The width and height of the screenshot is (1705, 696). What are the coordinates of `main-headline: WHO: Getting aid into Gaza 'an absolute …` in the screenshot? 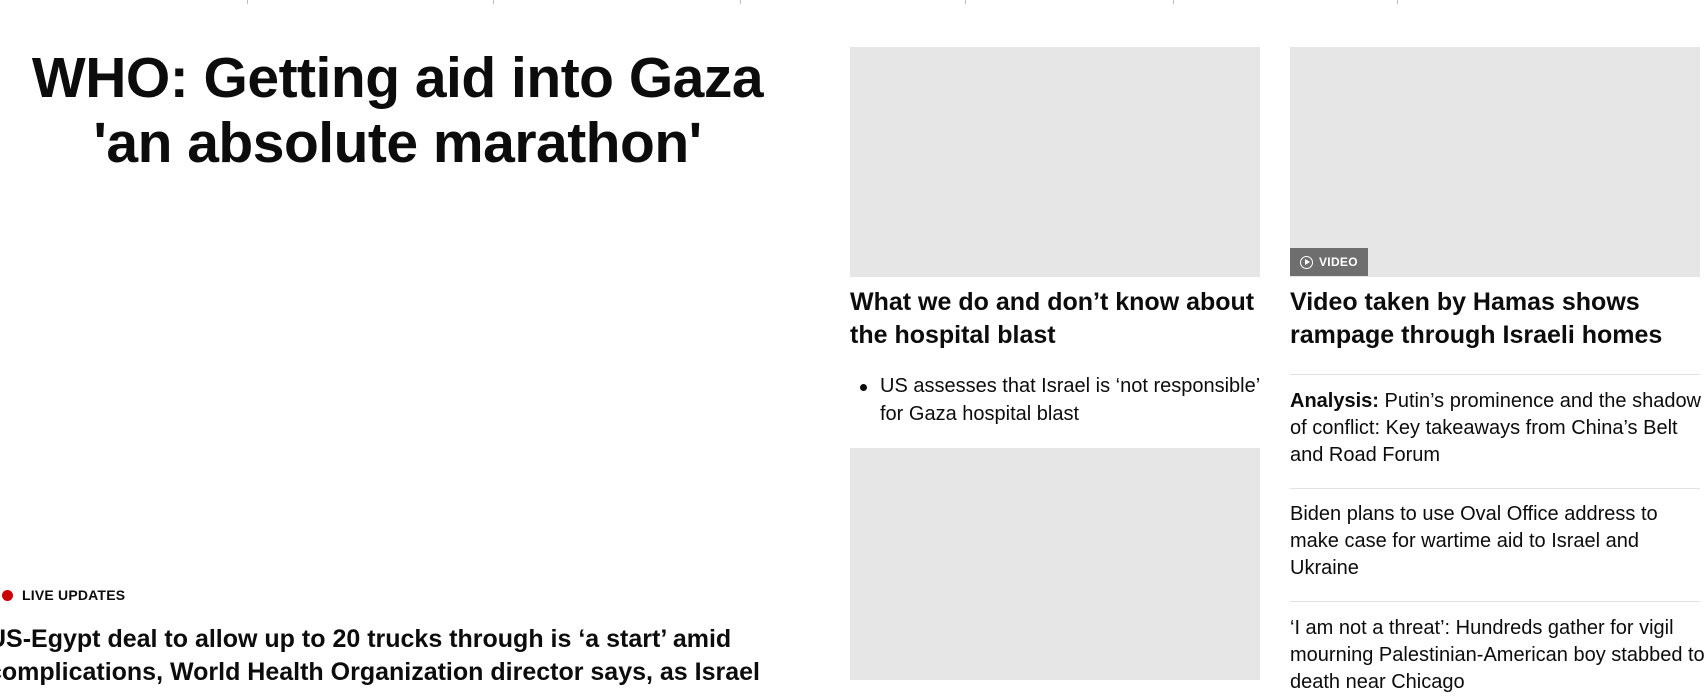 It's located at (397, 111).